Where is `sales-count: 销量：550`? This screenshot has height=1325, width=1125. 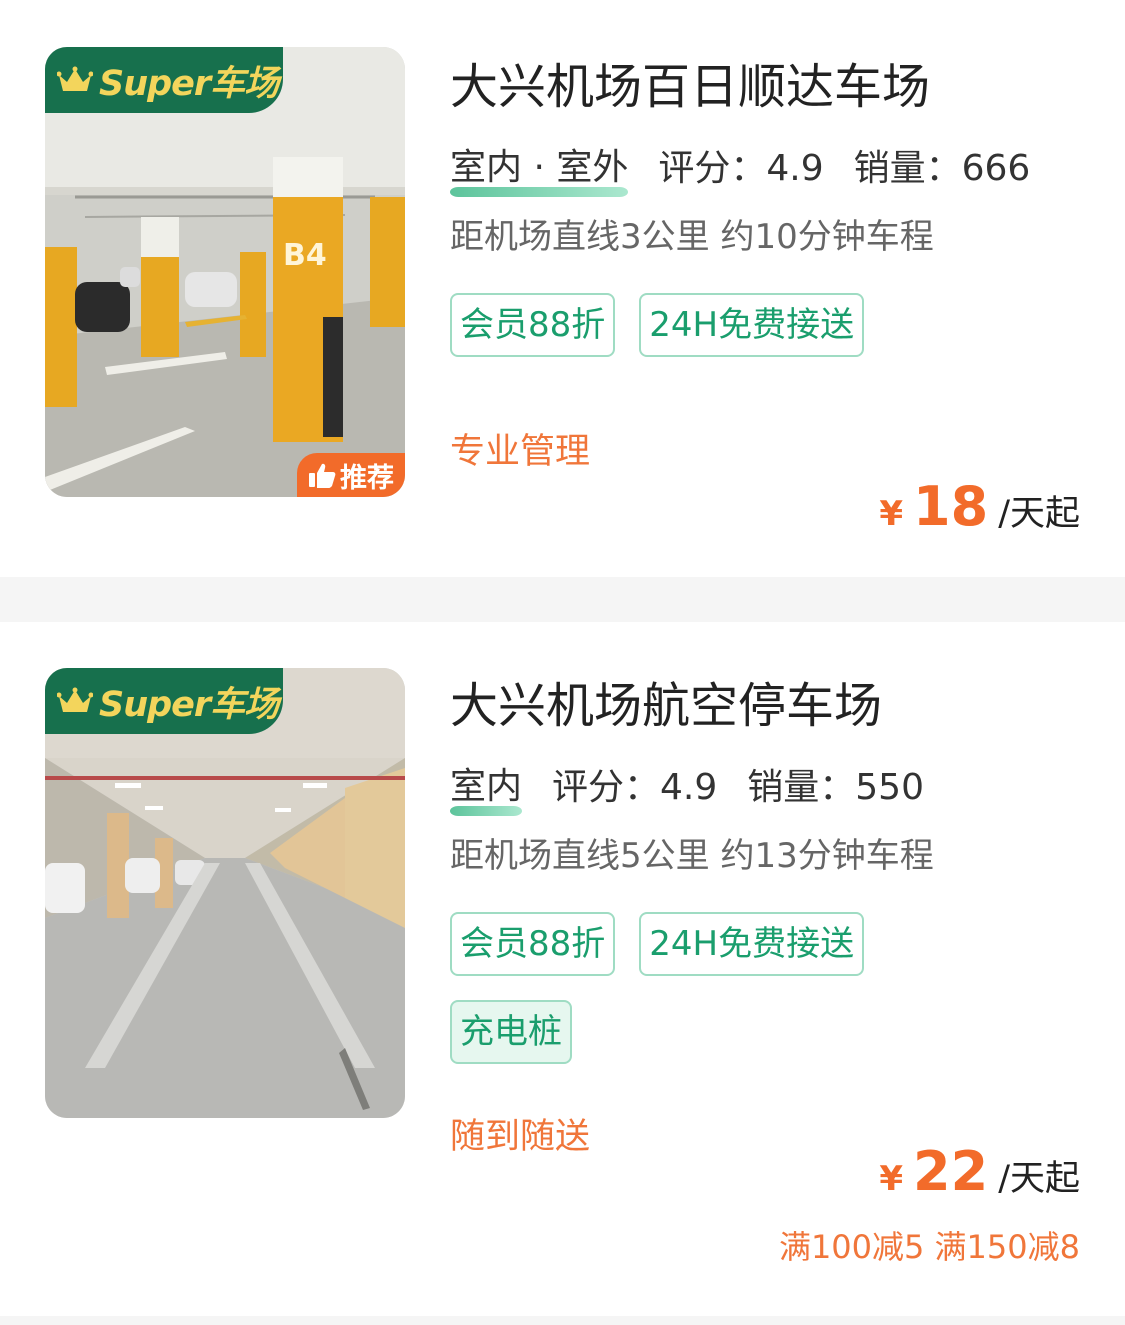
sales-count: 销量：550 is located at coordinates (835, 787).